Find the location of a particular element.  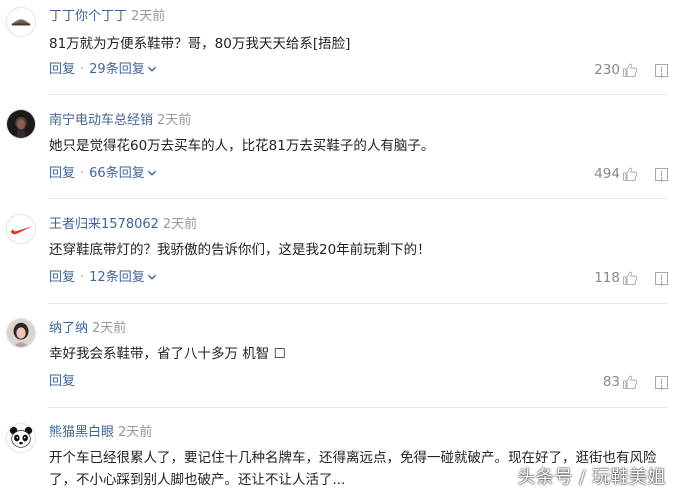

view-replies-button: 12条回复 is located at coordinates (123, 277).